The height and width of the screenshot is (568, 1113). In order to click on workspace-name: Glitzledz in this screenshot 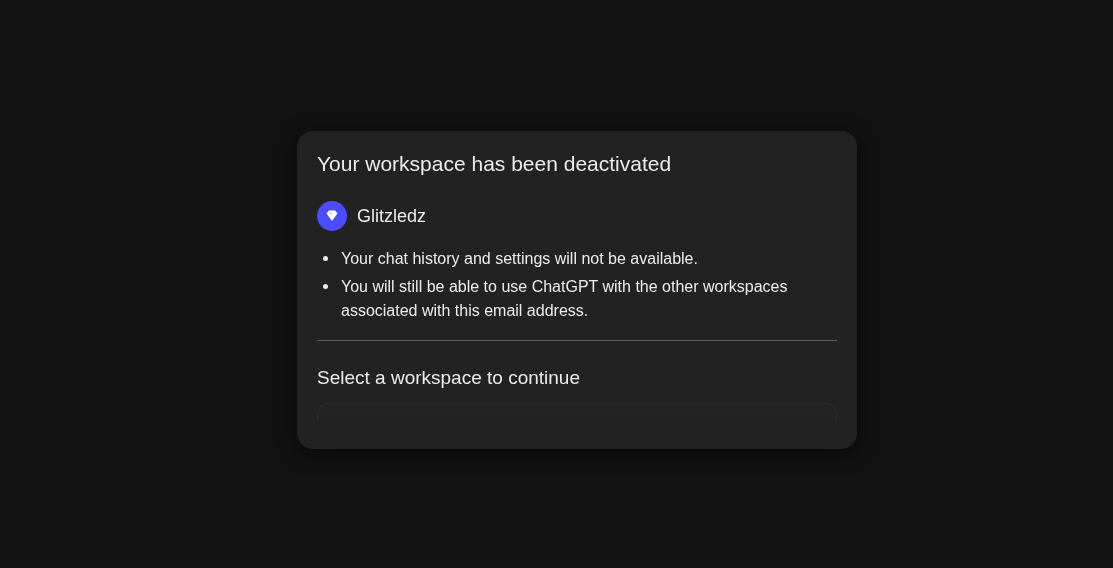, I will do `click(392, 216)`.